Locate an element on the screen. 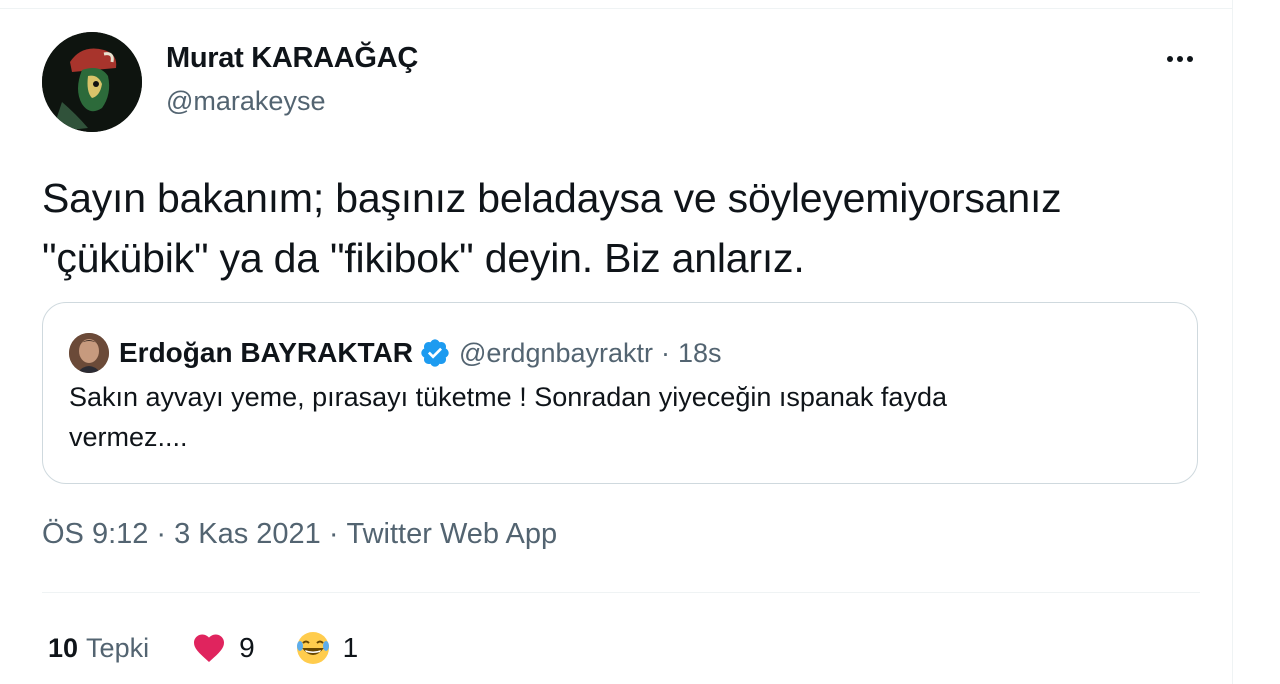 This screenshot has height=684, width=1280. heart-count: 9 is located at coordinates (247, 647).